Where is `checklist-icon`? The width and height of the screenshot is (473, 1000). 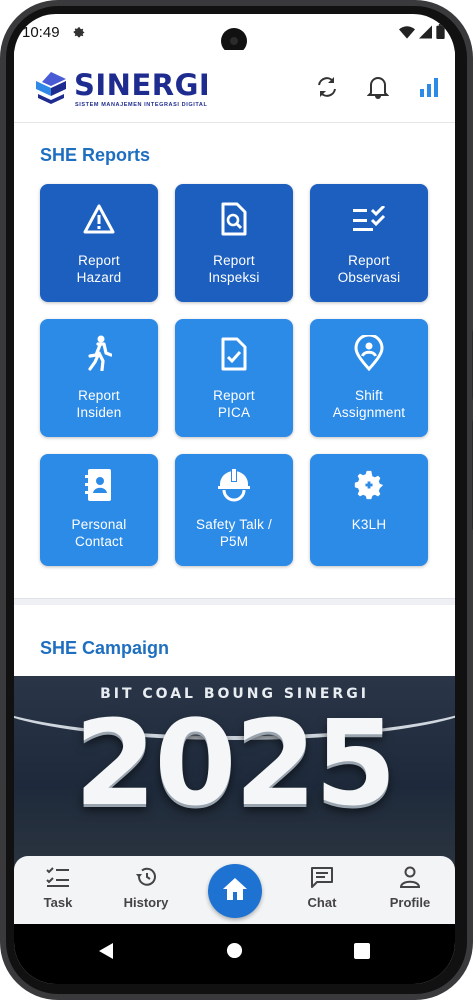
checklist-icon is located at coordinates (369, 219).